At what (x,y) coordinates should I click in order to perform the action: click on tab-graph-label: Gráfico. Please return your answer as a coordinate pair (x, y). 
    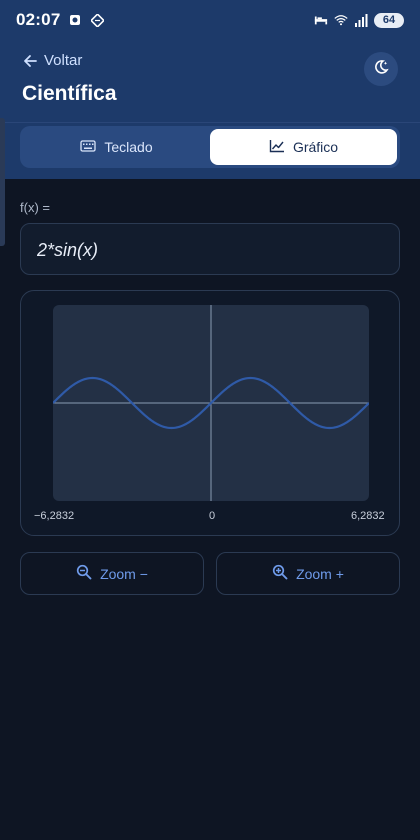
    Looking at the image, I should click on (315, 147).